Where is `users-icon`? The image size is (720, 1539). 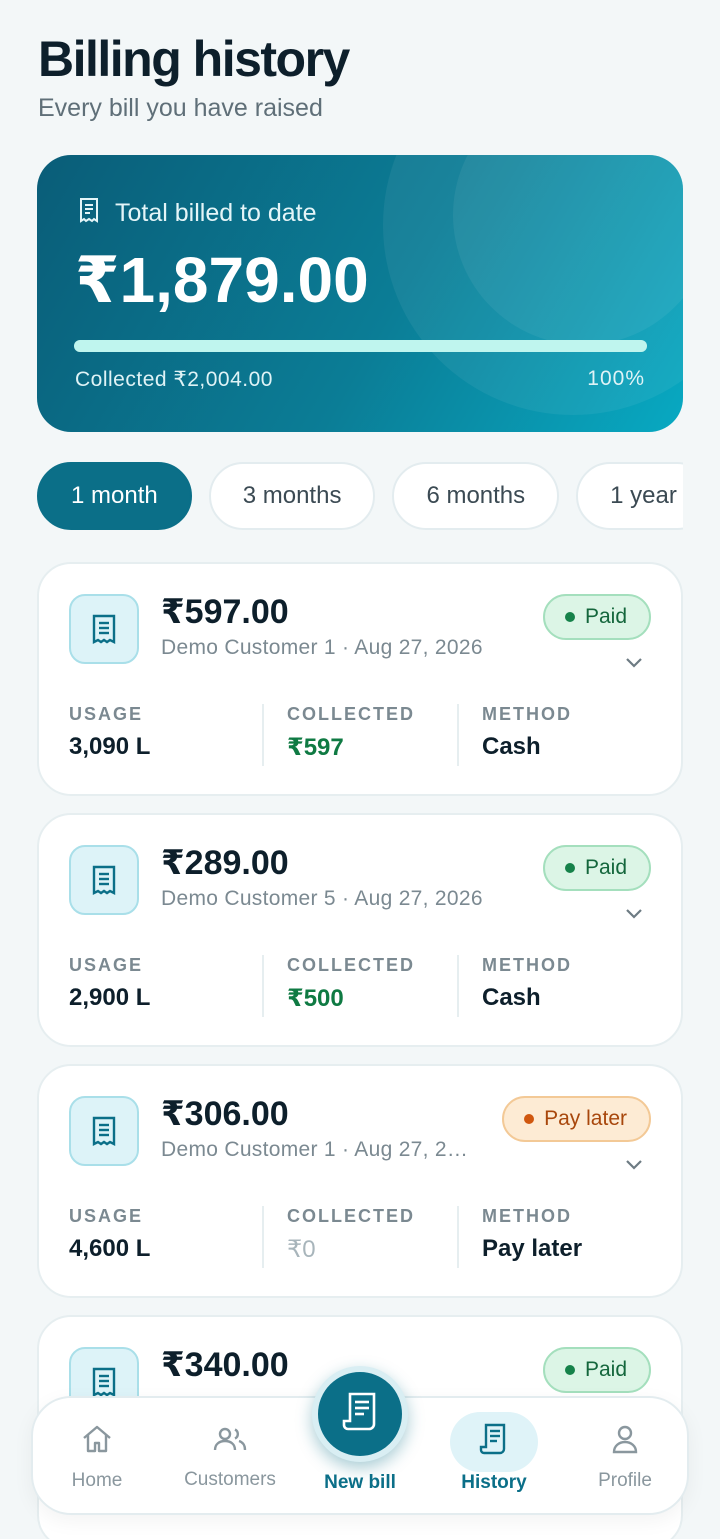 users-icon is located at coordinates (230, 1442).